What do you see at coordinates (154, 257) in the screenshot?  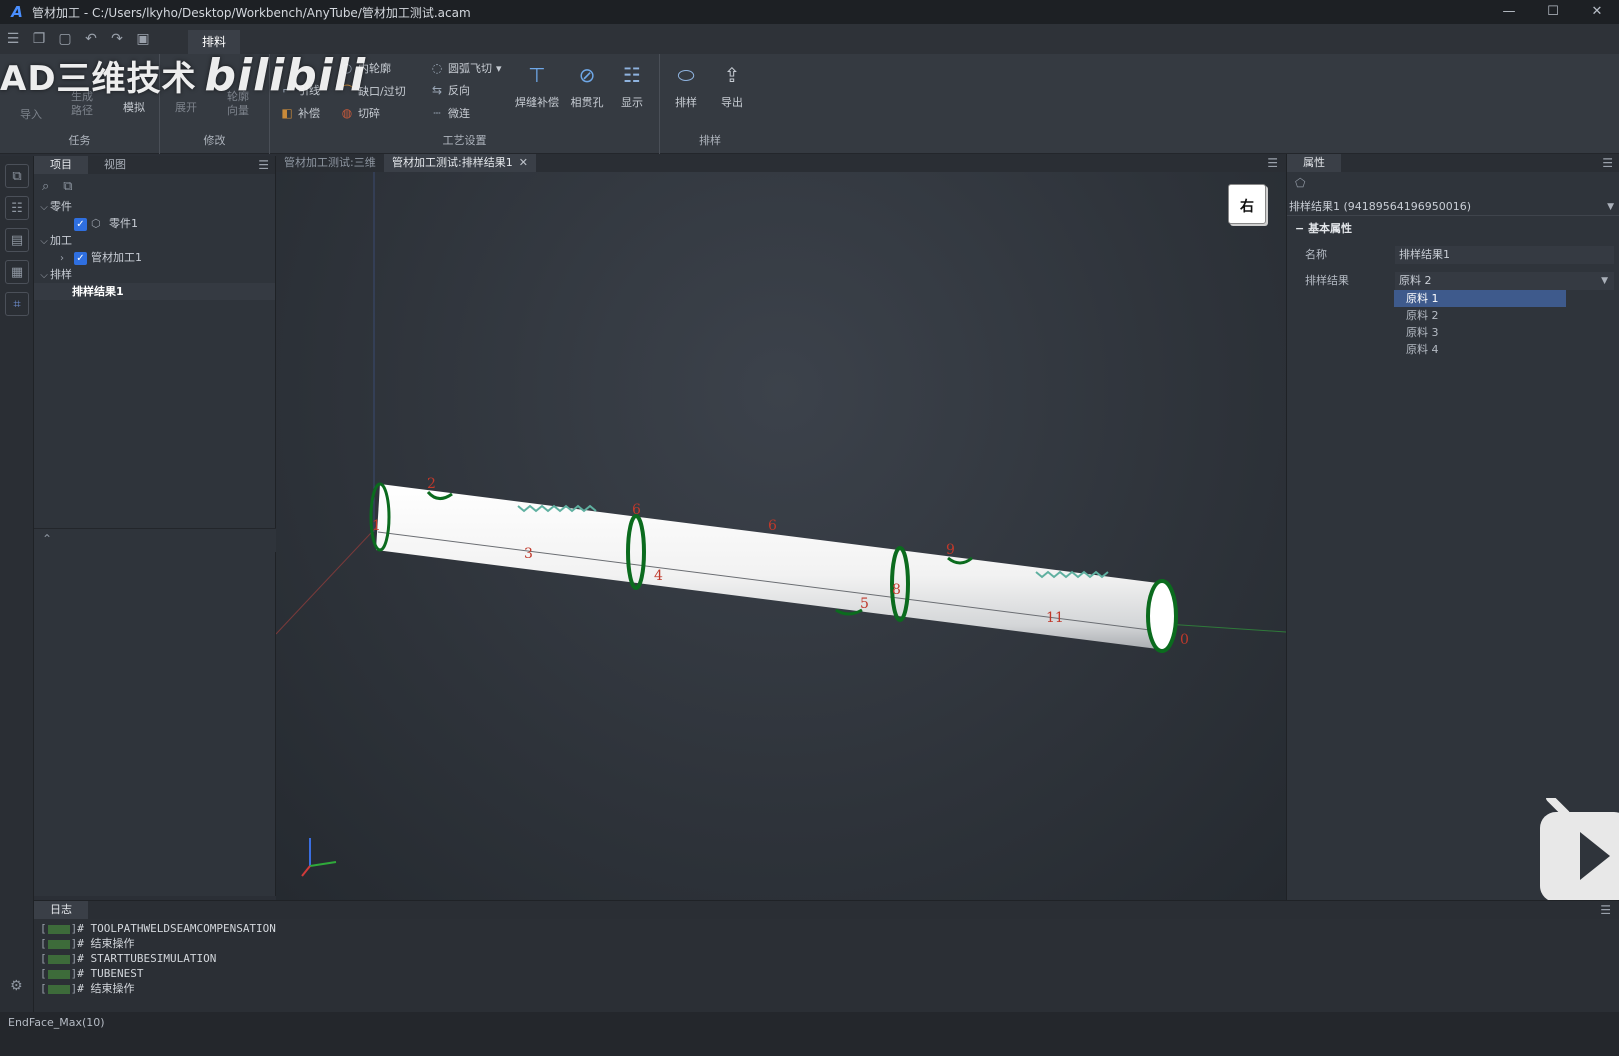 I see `tree-item-process1: › ✓ 管材加工1` at bounding box center [154, 257].